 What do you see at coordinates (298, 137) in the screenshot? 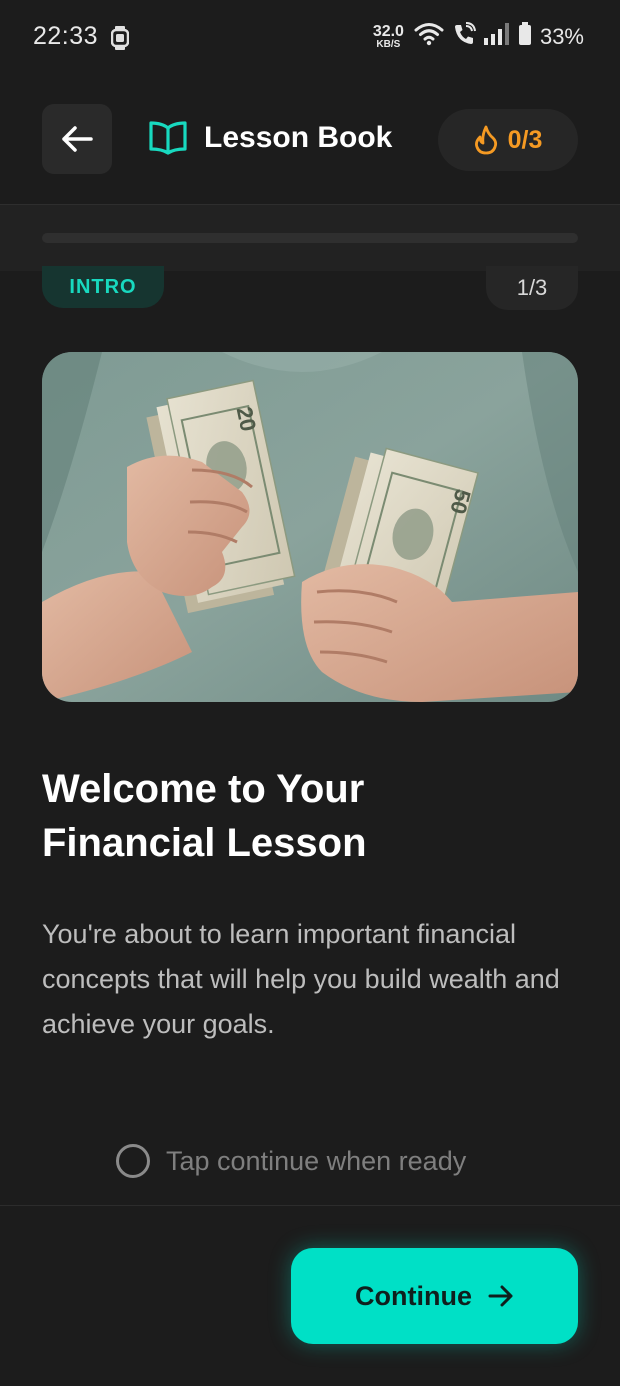
I see `page-title: Lesson Book` at bounding box center [298, 137].